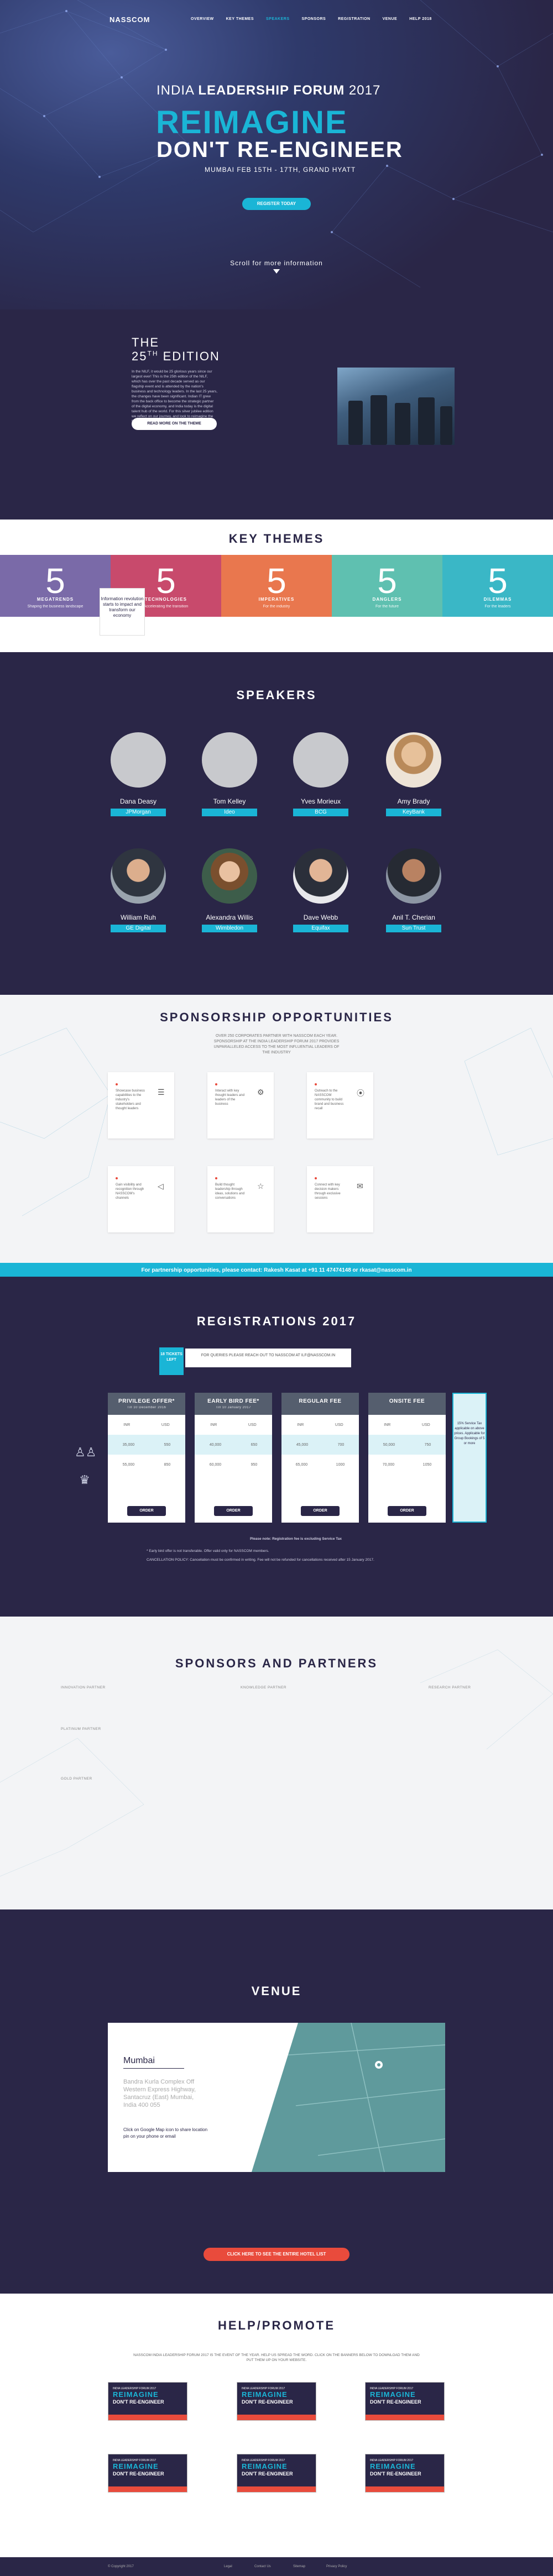  What do you see at coordinates (276, 144) in the screenshot?
I see `network-background` at bounding box center [276, 144].